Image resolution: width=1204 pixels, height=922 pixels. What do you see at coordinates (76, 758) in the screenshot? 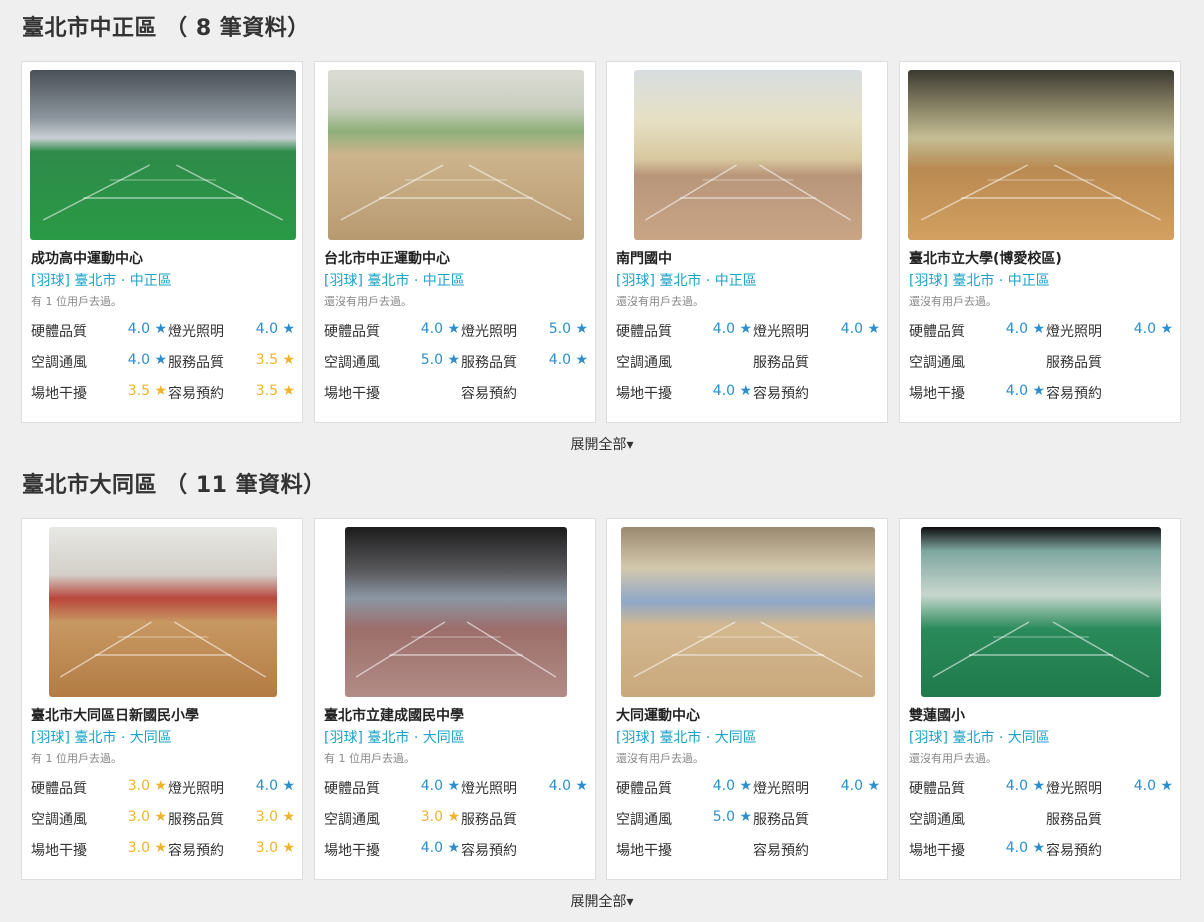
I see `visit-count: 有 1 位用戶去過。` at bounding box center [76, 758].